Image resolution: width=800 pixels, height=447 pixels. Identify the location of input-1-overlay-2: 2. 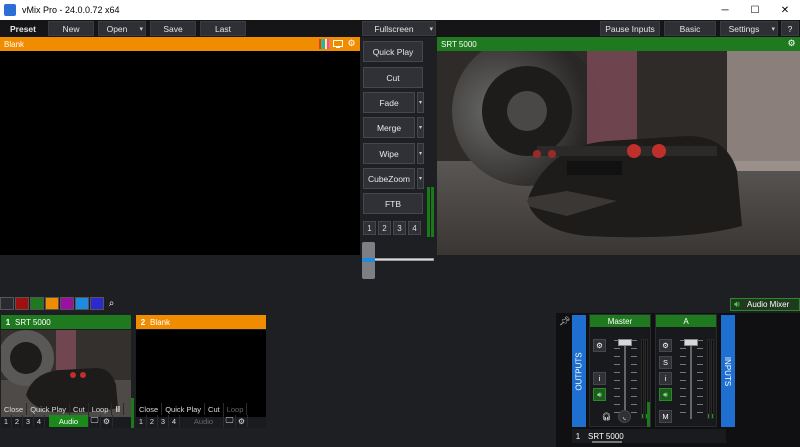
(17, 421).